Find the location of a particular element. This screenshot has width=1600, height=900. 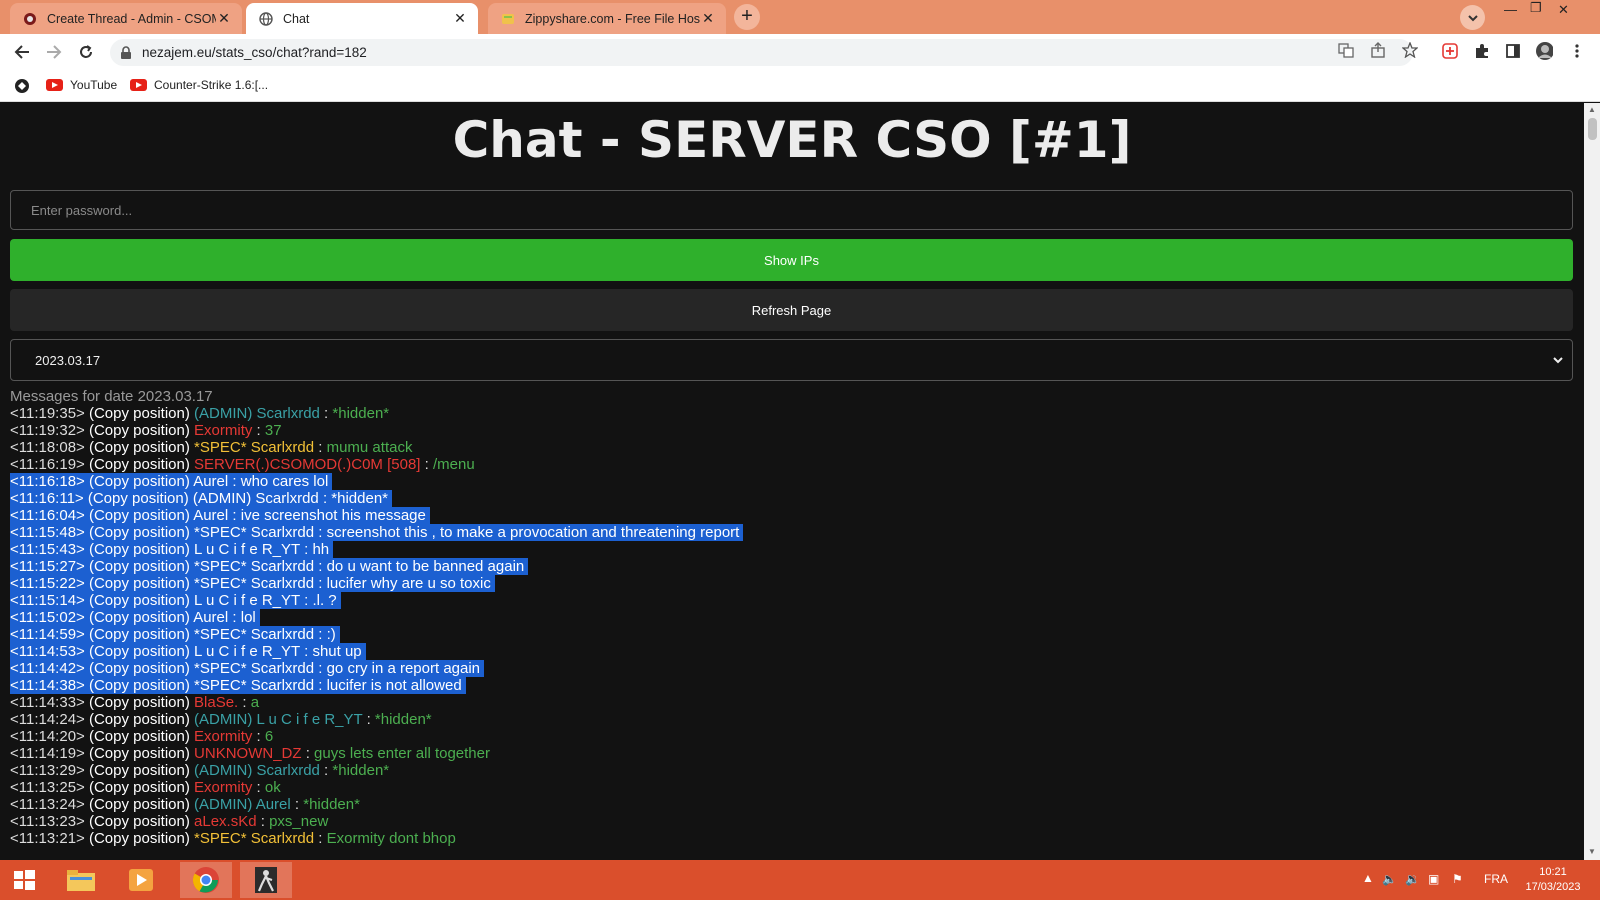

side-panel-icon is located at coordinates (1513, 51).